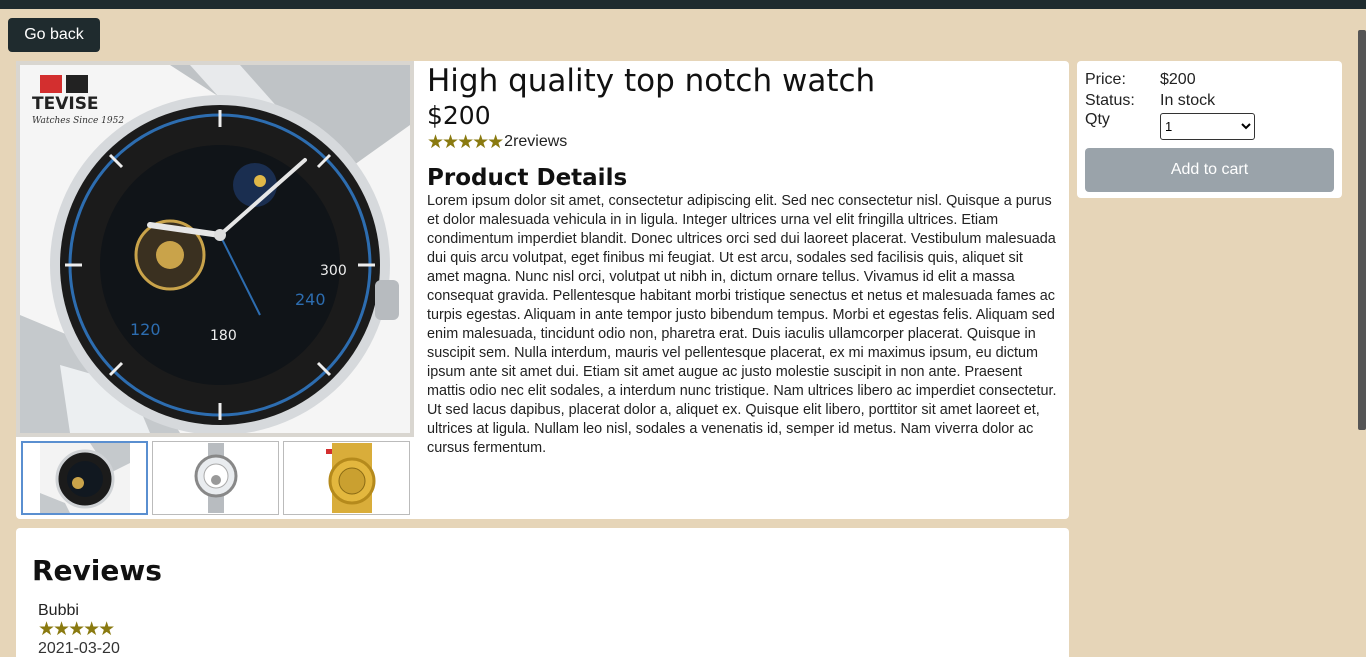 This screenshot has width=1366, height=657. Describe the element at coordinates (1362, 230) in the screenshot. I see `page-scrollbar` at that location.